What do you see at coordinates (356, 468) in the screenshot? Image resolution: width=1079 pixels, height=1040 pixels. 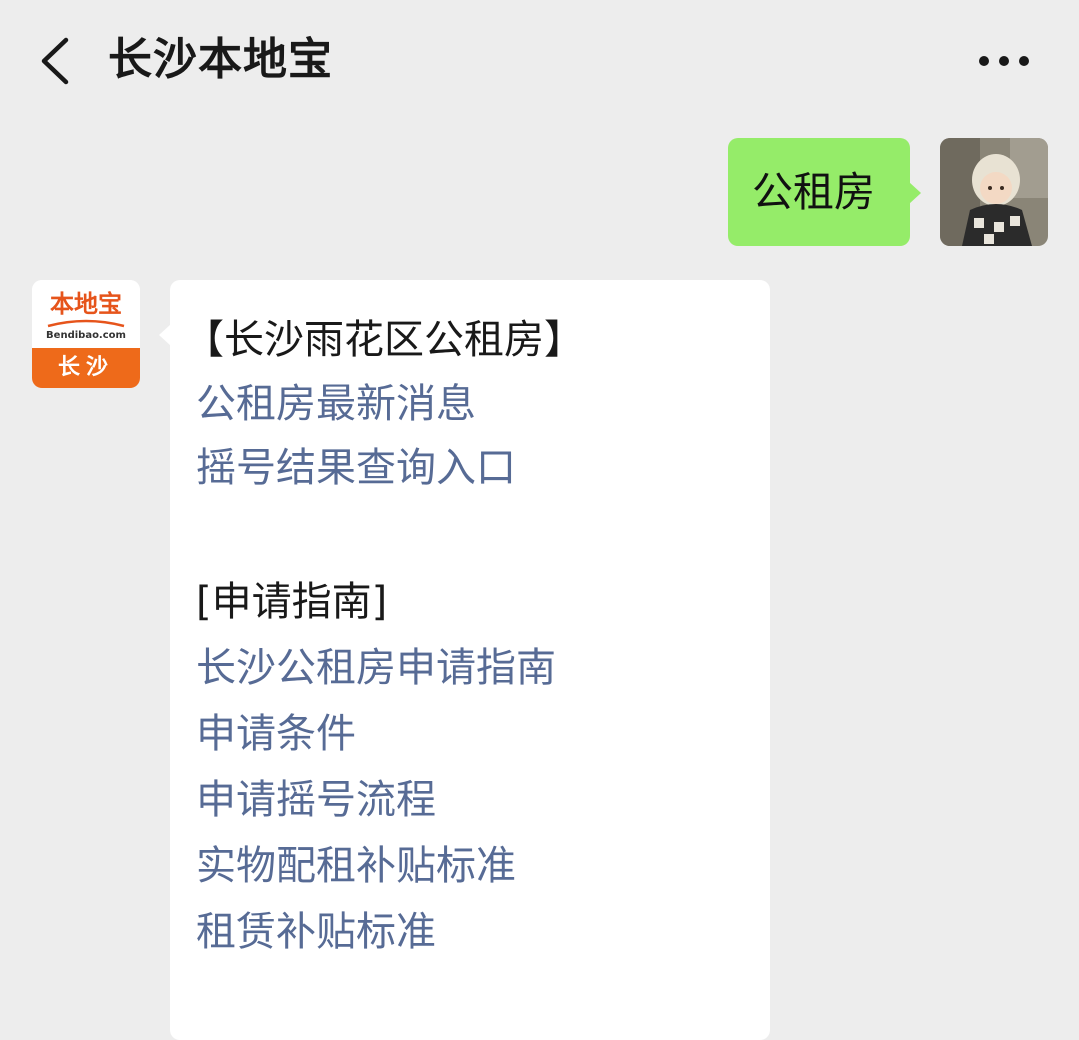 I see `link-lottery-results: 摇号结果查询入口` at bounding box center [356, 468].